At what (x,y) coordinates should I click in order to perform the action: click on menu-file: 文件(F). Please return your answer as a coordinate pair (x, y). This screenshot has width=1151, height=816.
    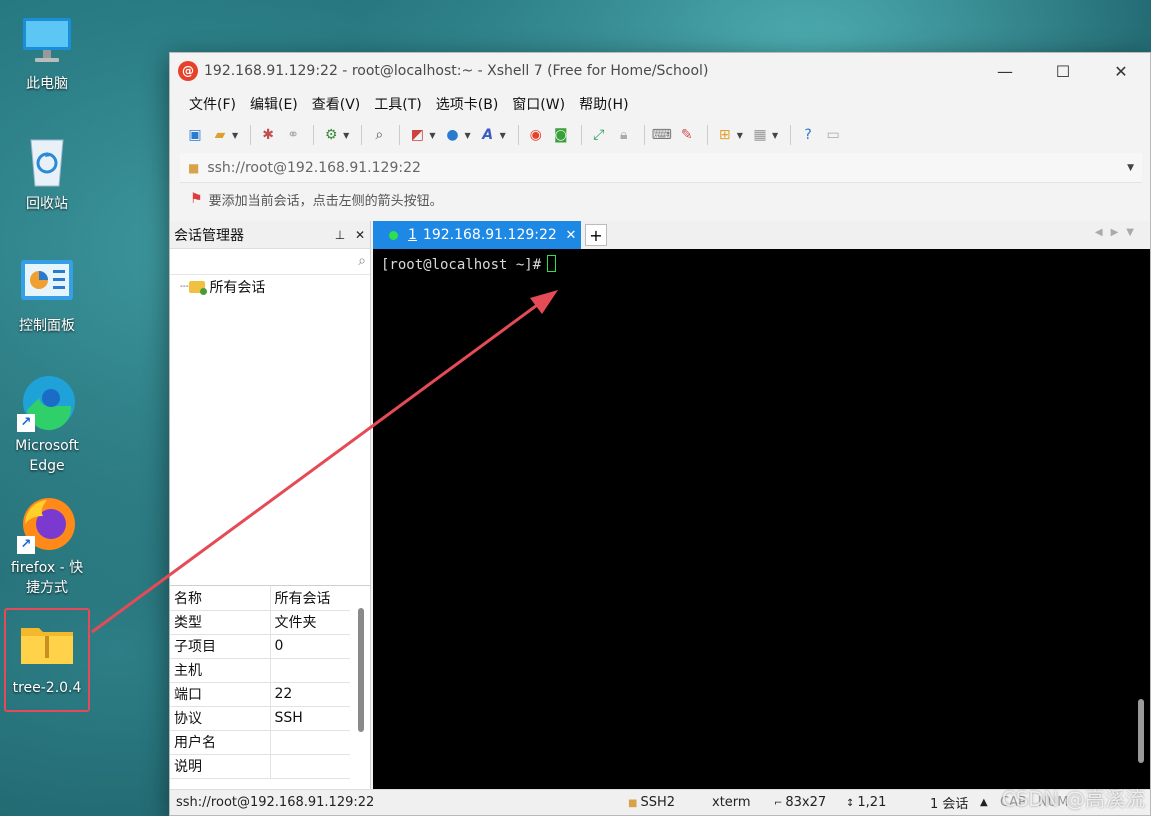
    Looking at the image, I should click on (212, 104).